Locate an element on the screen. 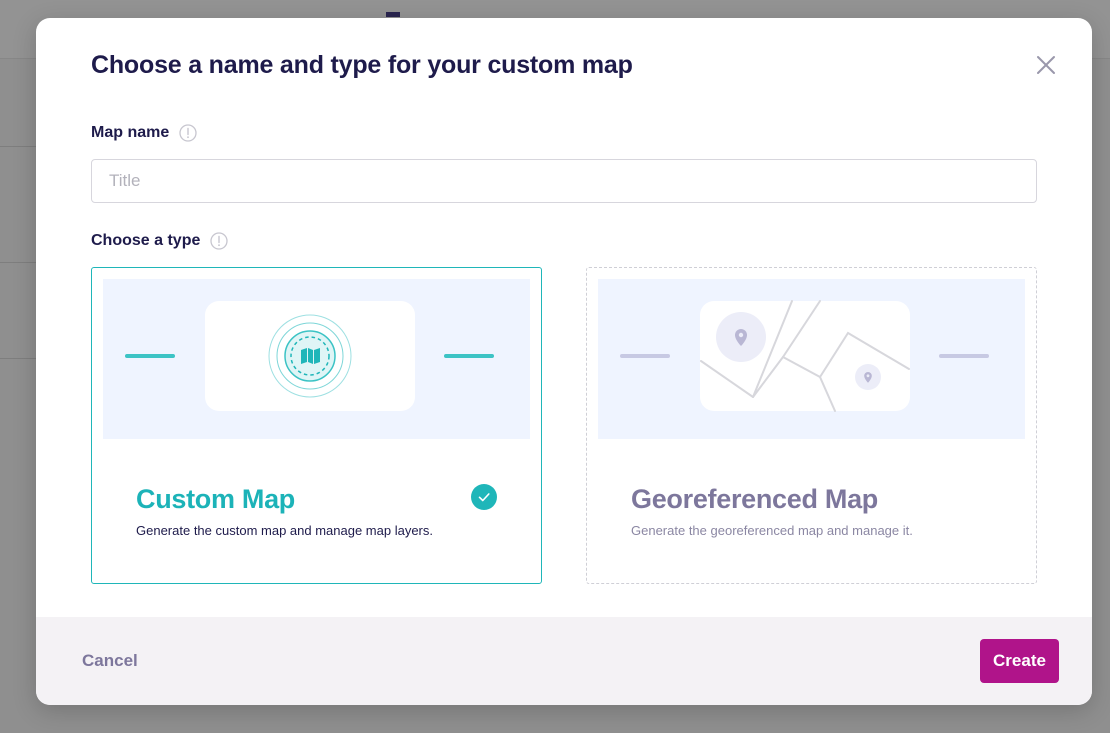 The image size is (1110, 733). georeferenced-map-illustration is located at coordinates (811, 359).